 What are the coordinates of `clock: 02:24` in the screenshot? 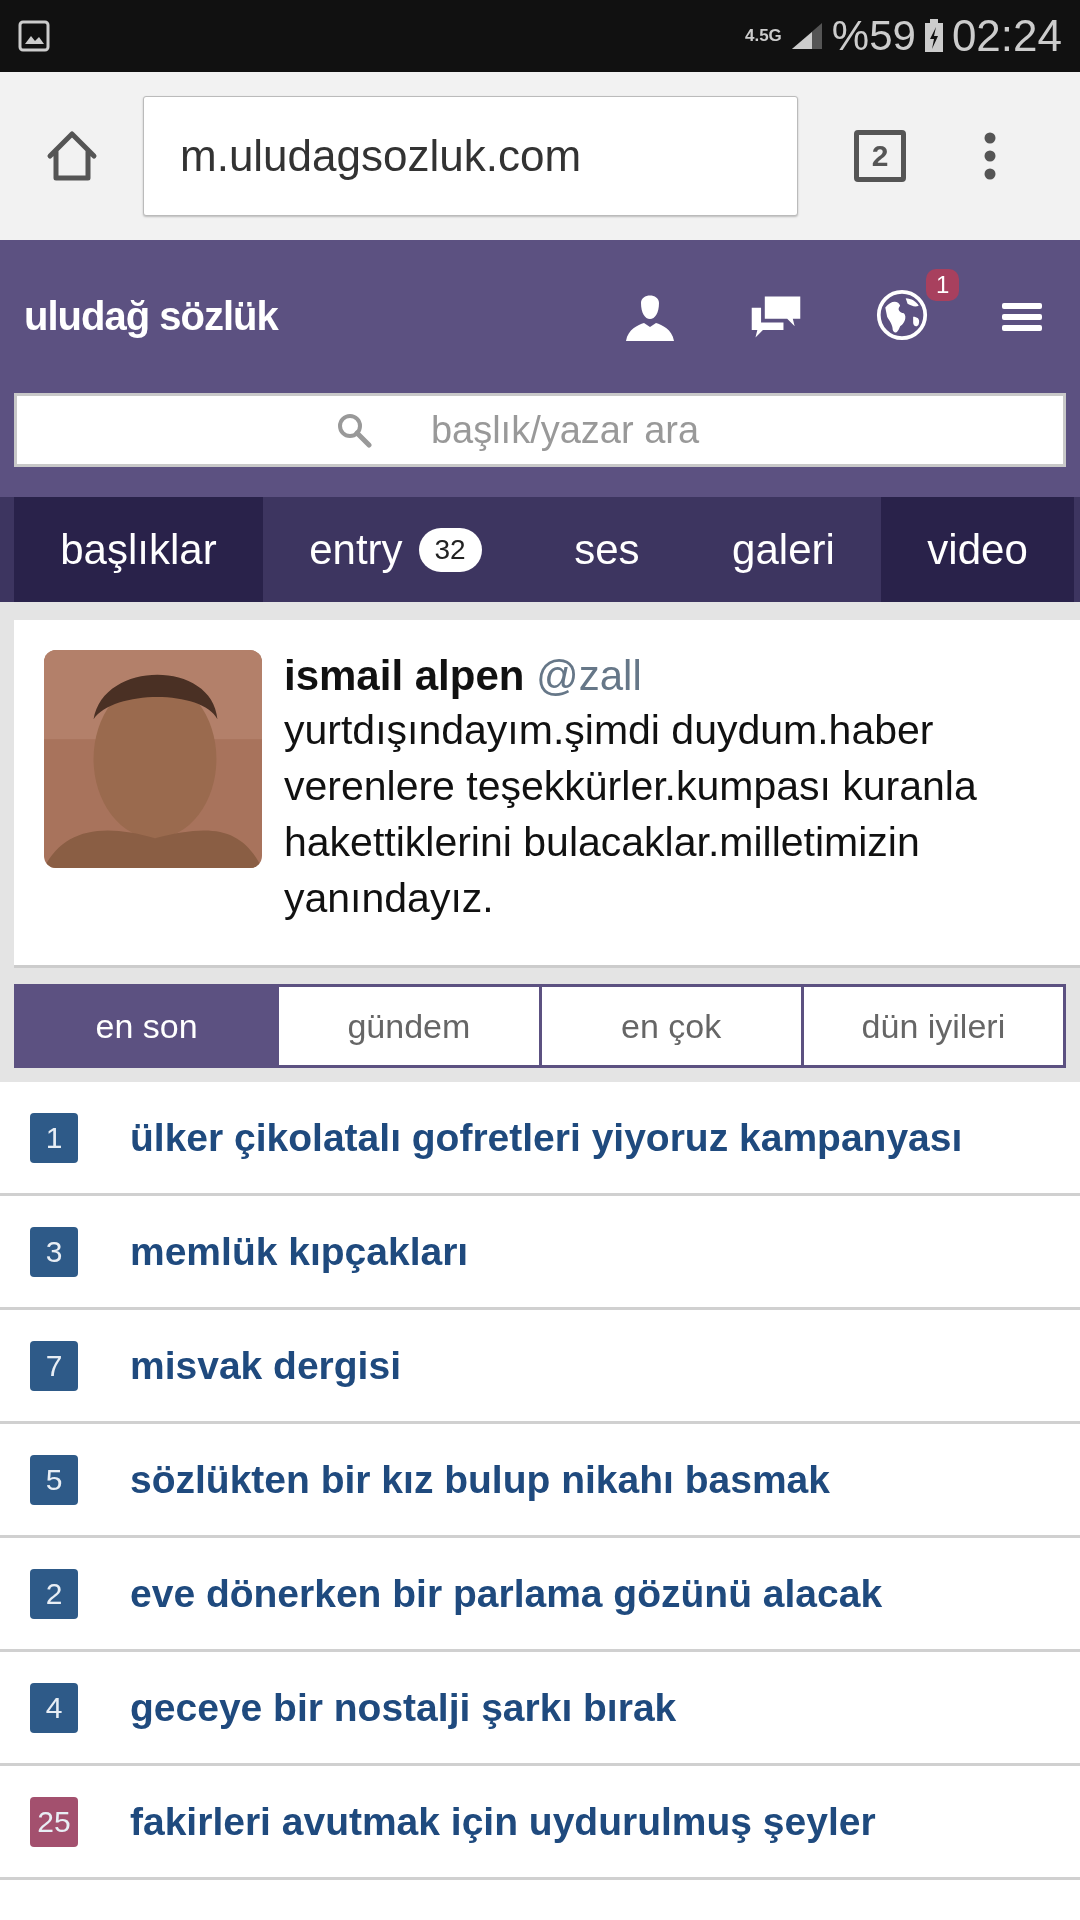 It's located at (1006, 36).